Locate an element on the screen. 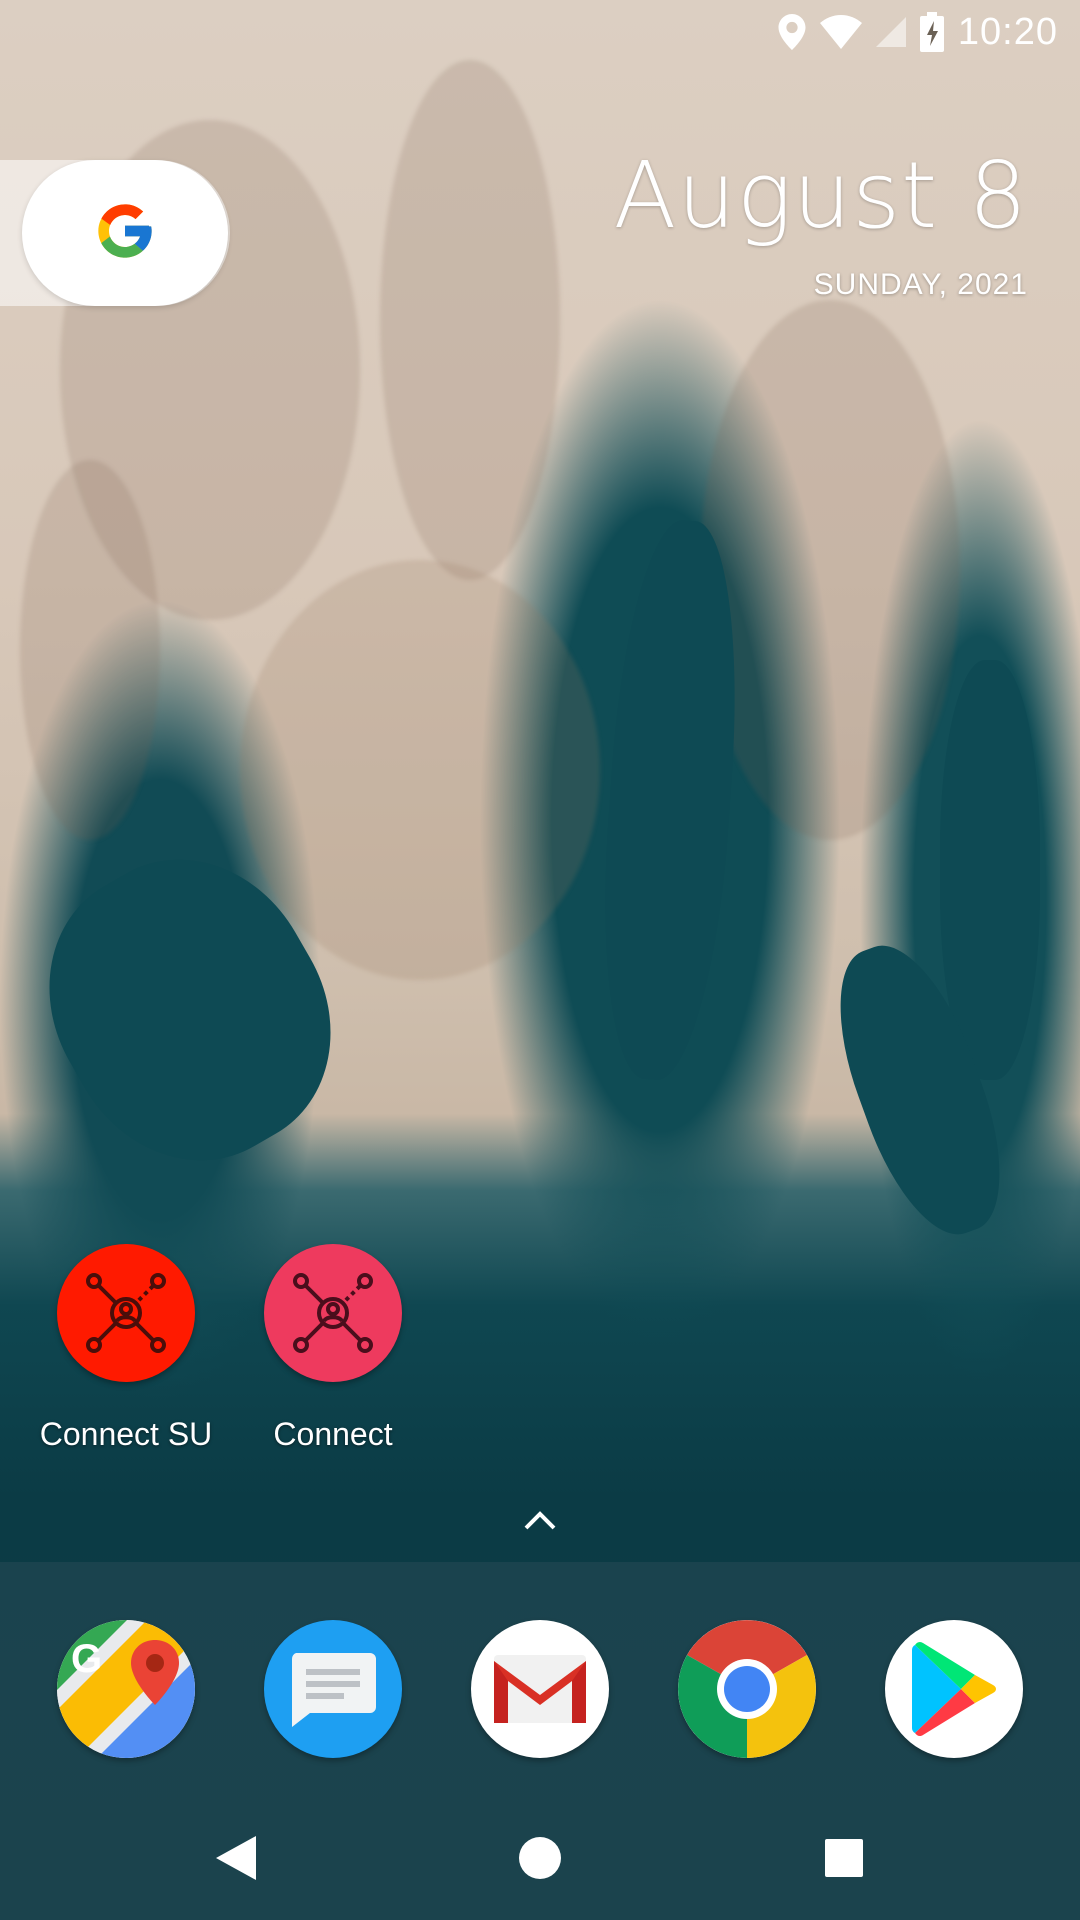  google-maps-icon: G is located at coordinates (126, 1689).